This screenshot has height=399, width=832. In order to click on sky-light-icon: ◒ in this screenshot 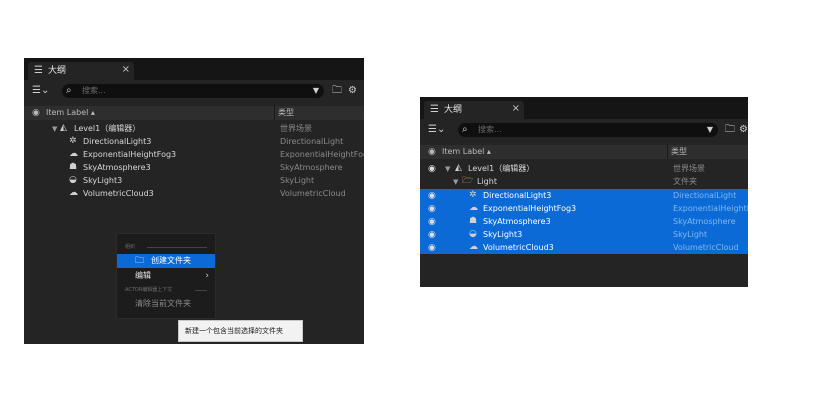, I will do `click(473, 234)`.